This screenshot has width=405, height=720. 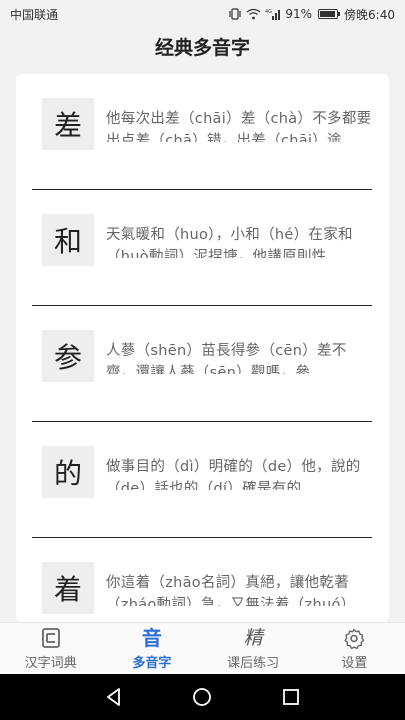 I want to click on polyphone-icon: 音, so click(x=151, y=637).